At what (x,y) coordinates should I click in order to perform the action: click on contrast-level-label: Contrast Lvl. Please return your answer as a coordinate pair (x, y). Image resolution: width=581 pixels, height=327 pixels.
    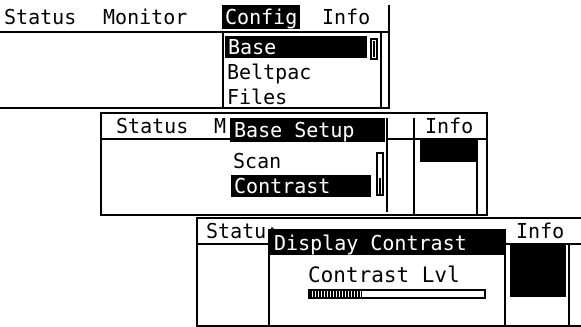
    Looking at the image, I should click on (384, 275).